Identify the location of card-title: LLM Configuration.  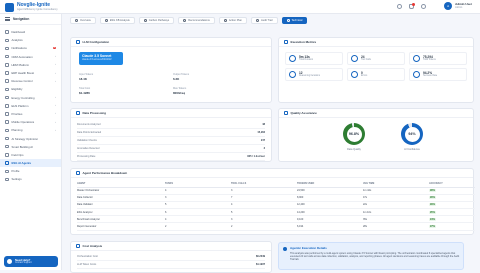
(96, 42).